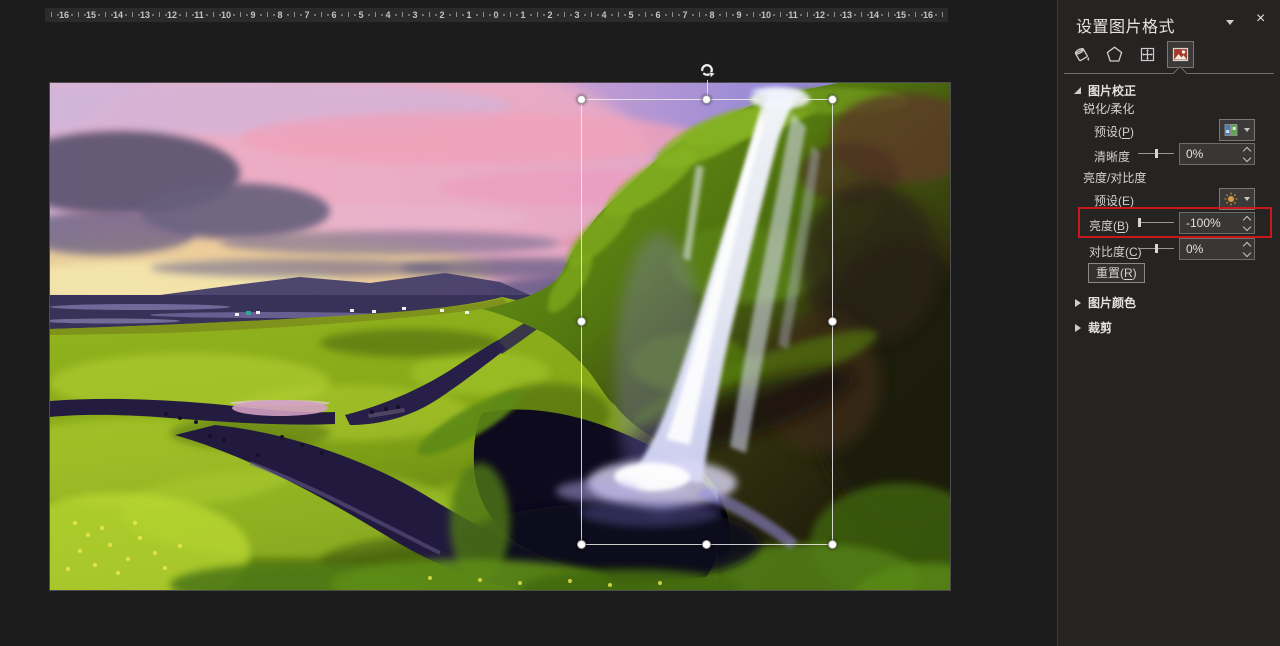  I want to click on brightness-contrast-label: 亮度/对比度, so click(1115, 178).